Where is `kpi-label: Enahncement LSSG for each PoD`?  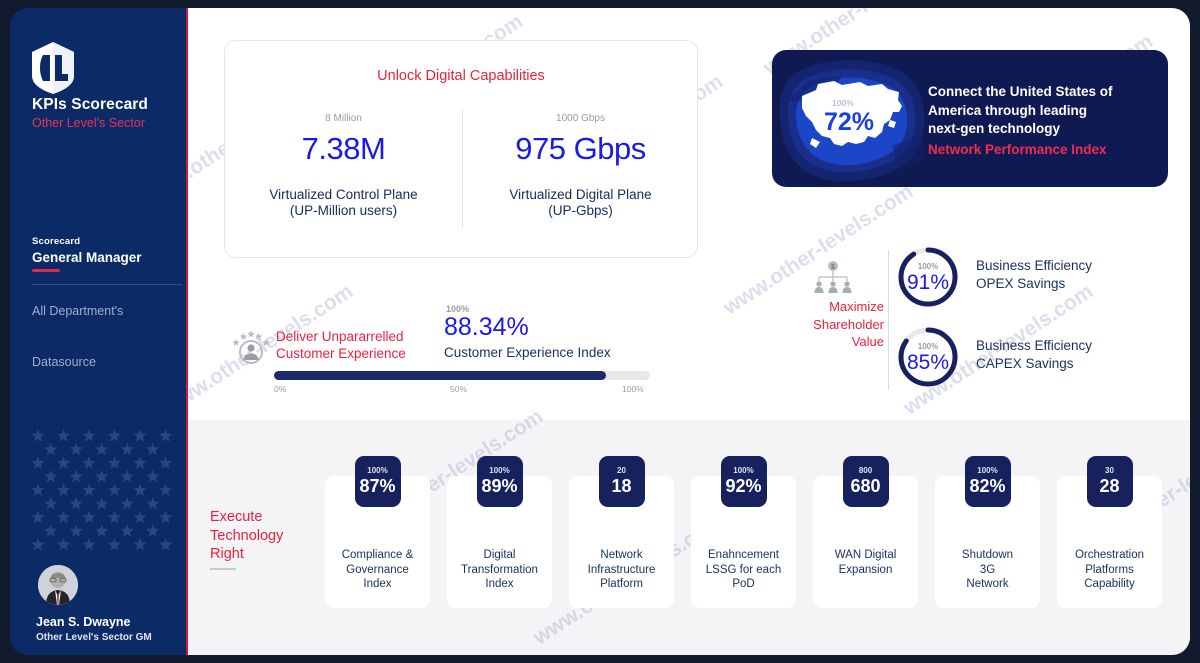 kpi-label: Enahncement LSSG for each PoD is located at coordinates (743, 570).